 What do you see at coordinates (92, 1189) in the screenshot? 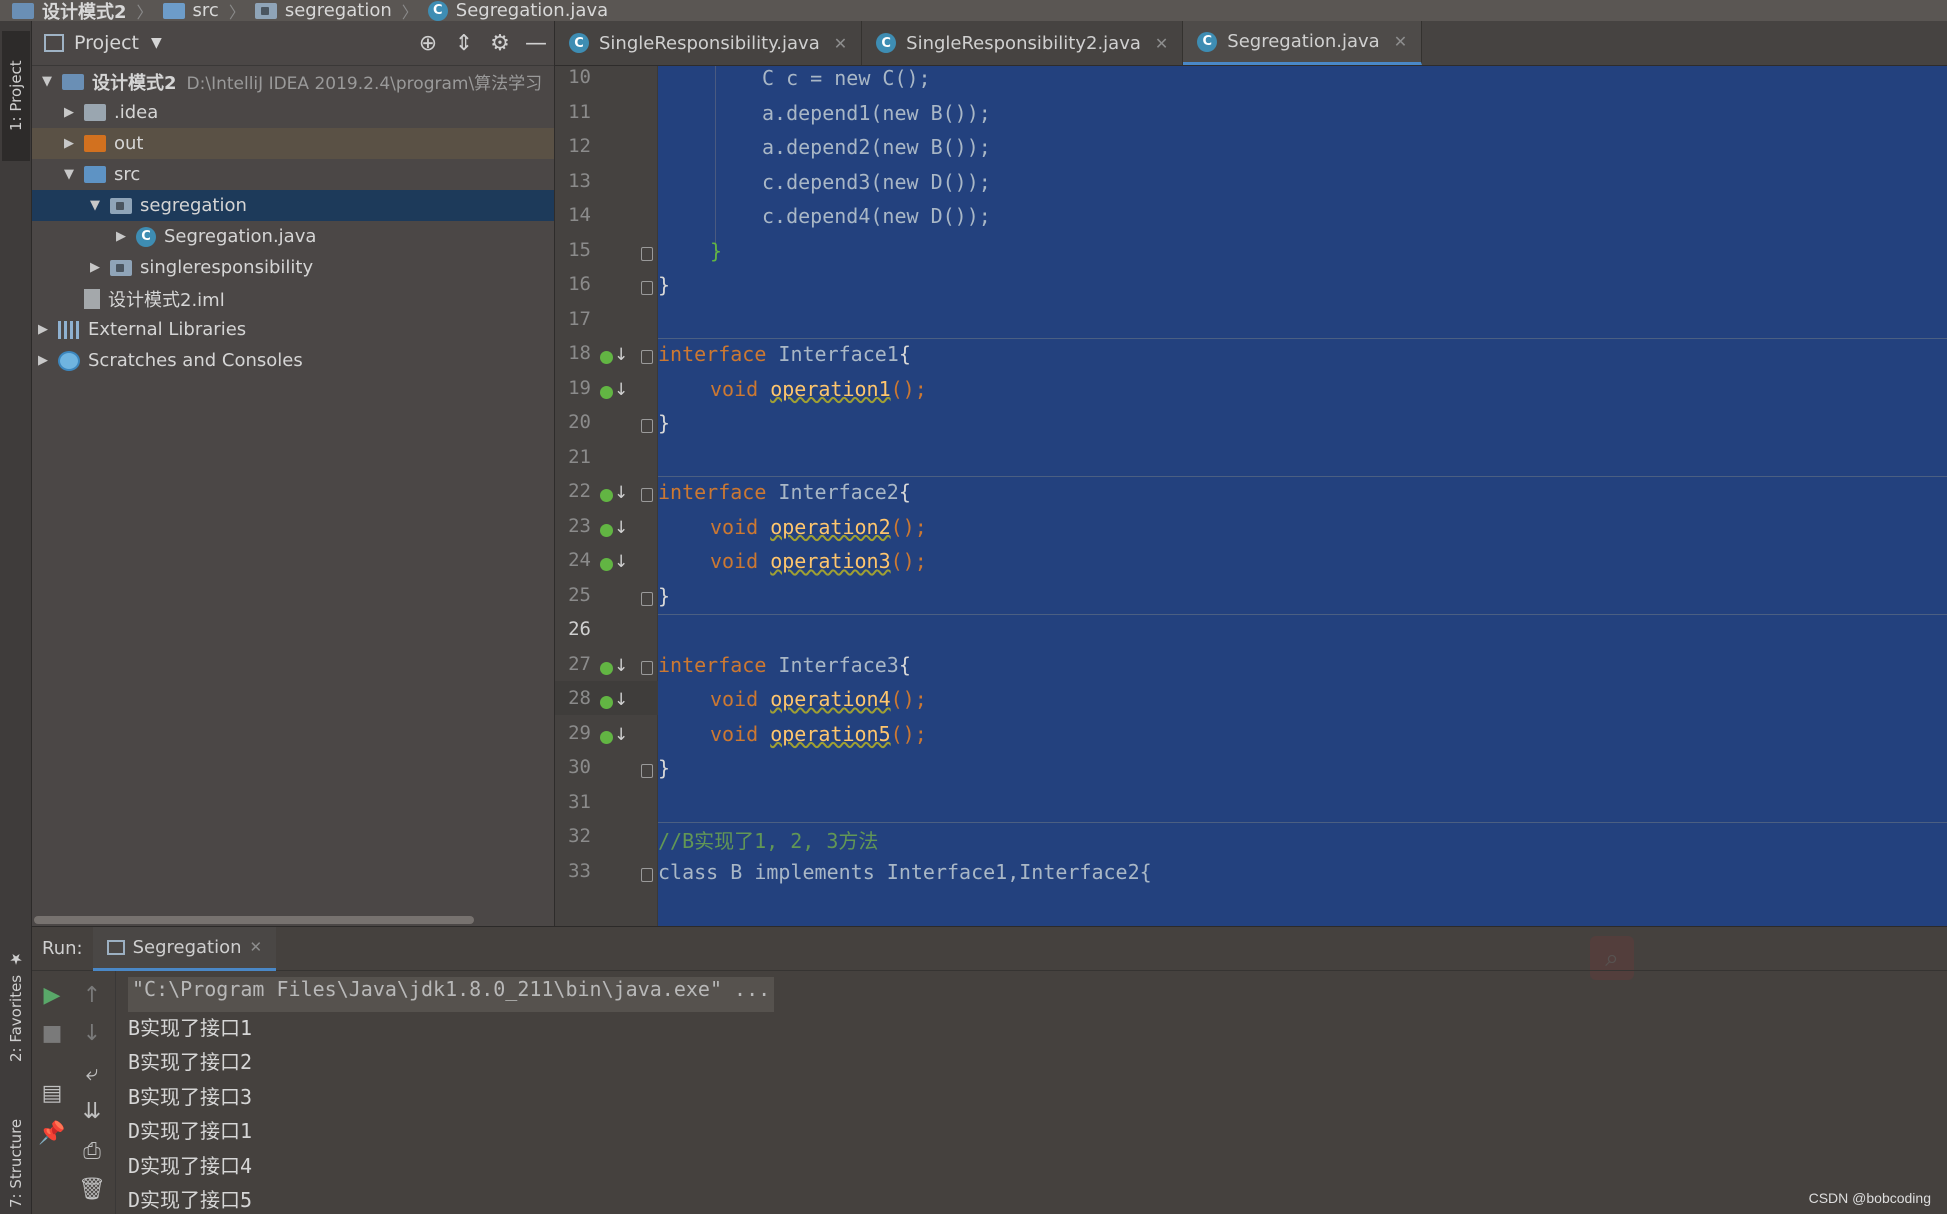
I see `trash-icon: 🗑` at bounding box center [92, 1189].